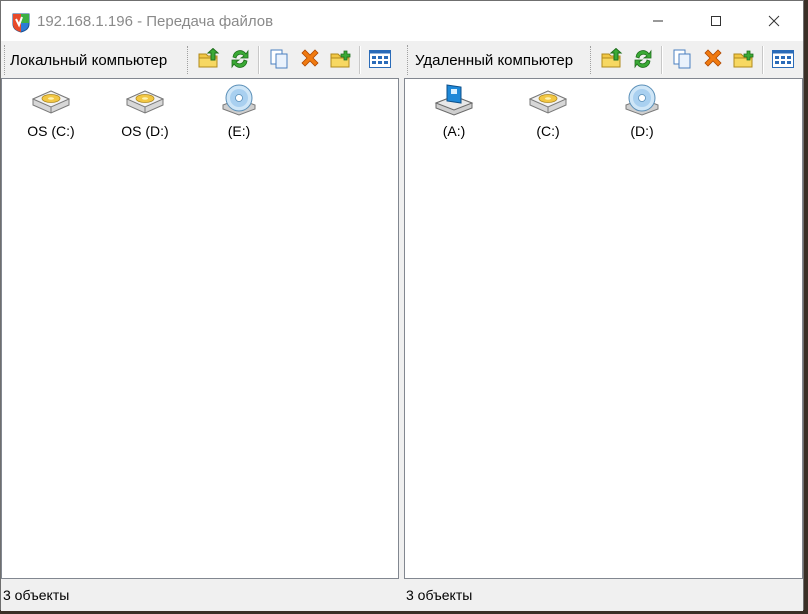 The image size is (808, 614). I want to click on remote-view-button, so click(783, 59).